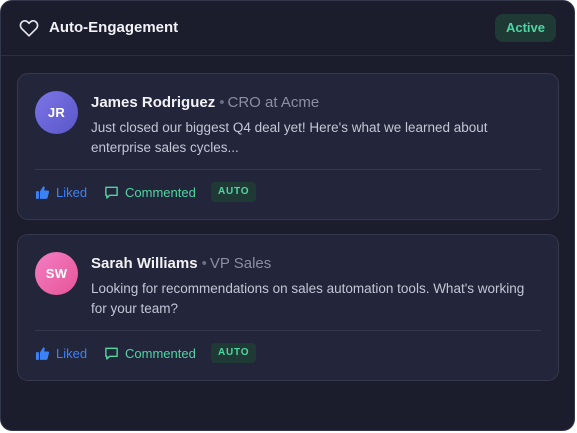 The height and width of the screenshot is (433, 577). Describe the element at coordinates (240, 263) in the screenshot. I see `author-role: VP Sales` at that location.